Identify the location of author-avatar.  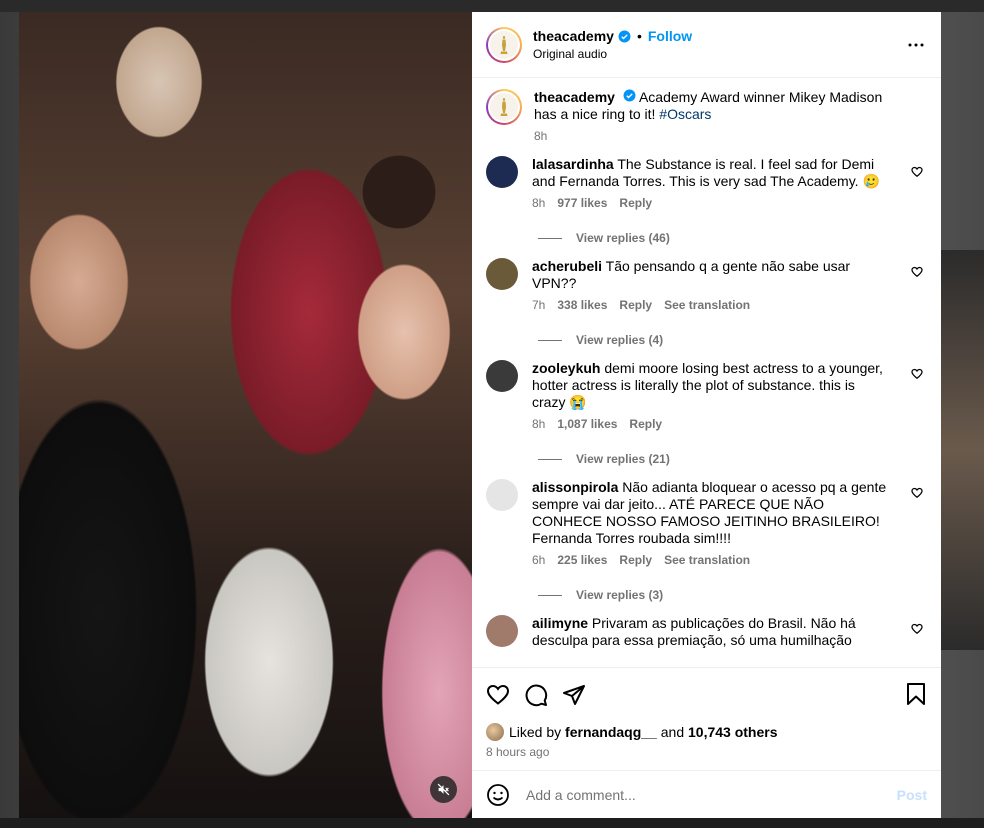
(504, 44).